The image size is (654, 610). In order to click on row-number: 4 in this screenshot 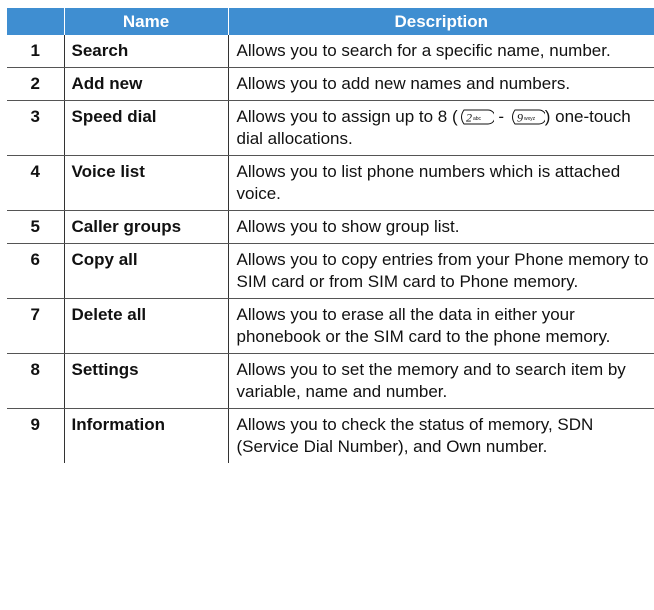, I will do `click(35, 183)`.